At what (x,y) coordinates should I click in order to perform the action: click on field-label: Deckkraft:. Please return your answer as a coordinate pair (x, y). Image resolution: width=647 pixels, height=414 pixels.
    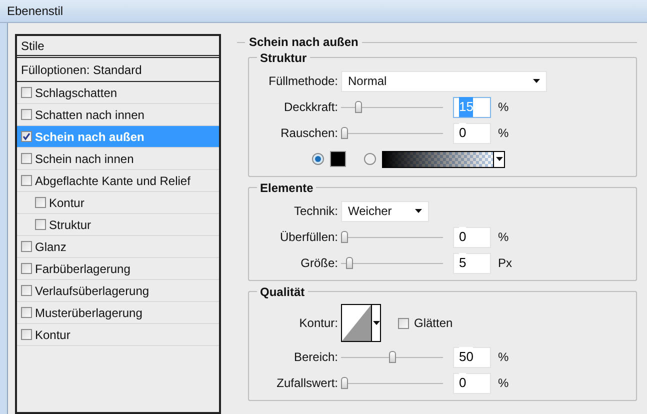
    Looking at the image, I should click on (310, 107).